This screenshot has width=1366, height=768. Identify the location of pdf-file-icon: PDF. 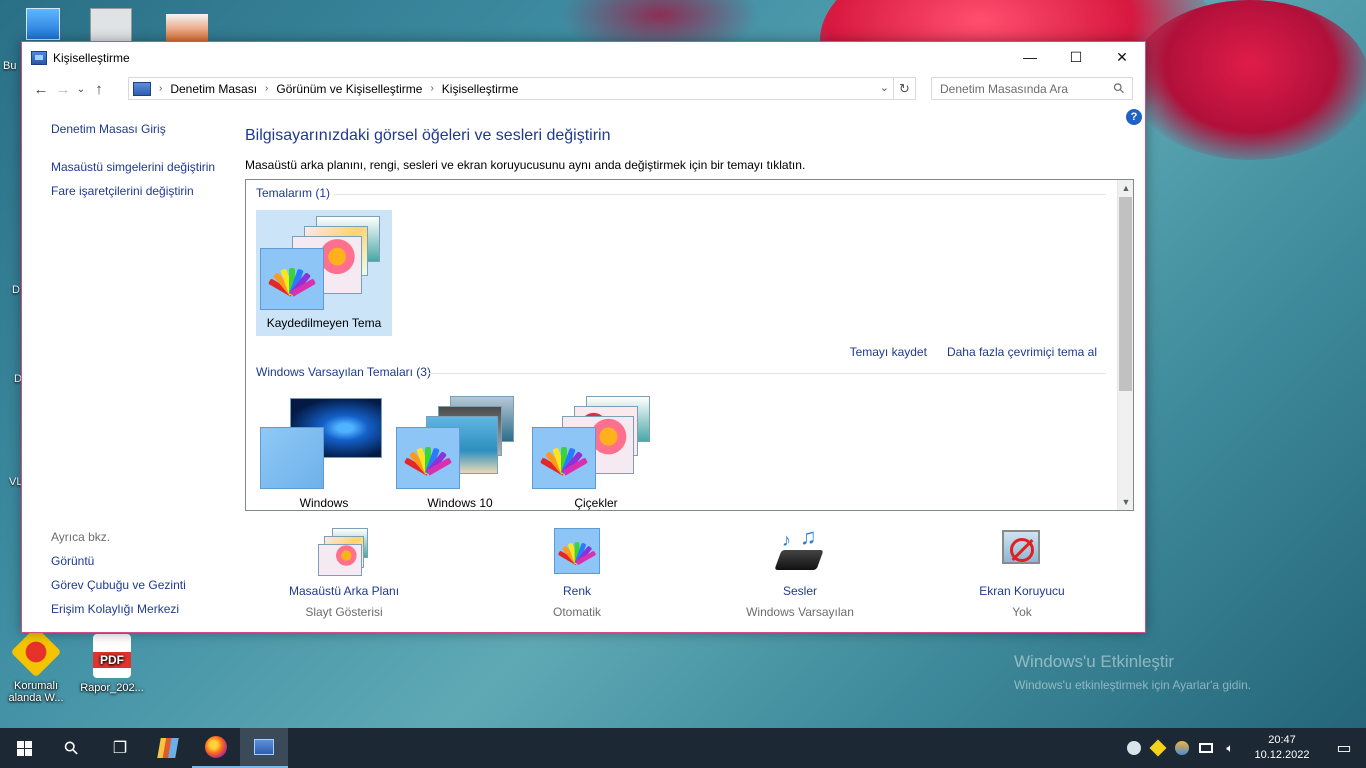
(112, 656).